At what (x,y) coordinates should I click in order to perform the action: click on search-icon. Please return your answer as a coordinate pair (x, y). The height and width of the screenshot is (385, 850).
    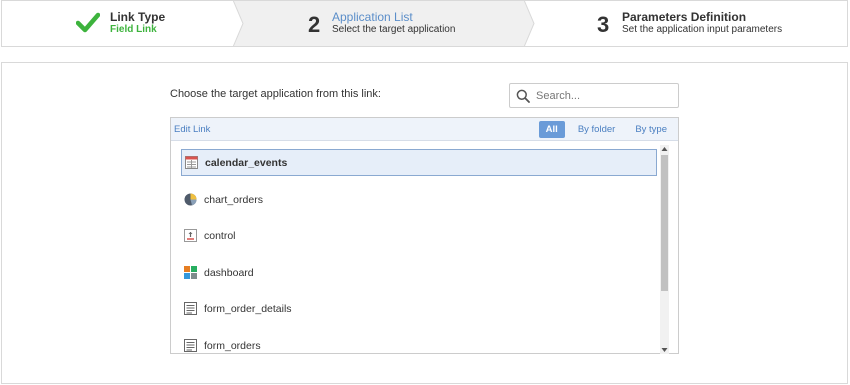
    Looking at the image, I should click on (523, 96).